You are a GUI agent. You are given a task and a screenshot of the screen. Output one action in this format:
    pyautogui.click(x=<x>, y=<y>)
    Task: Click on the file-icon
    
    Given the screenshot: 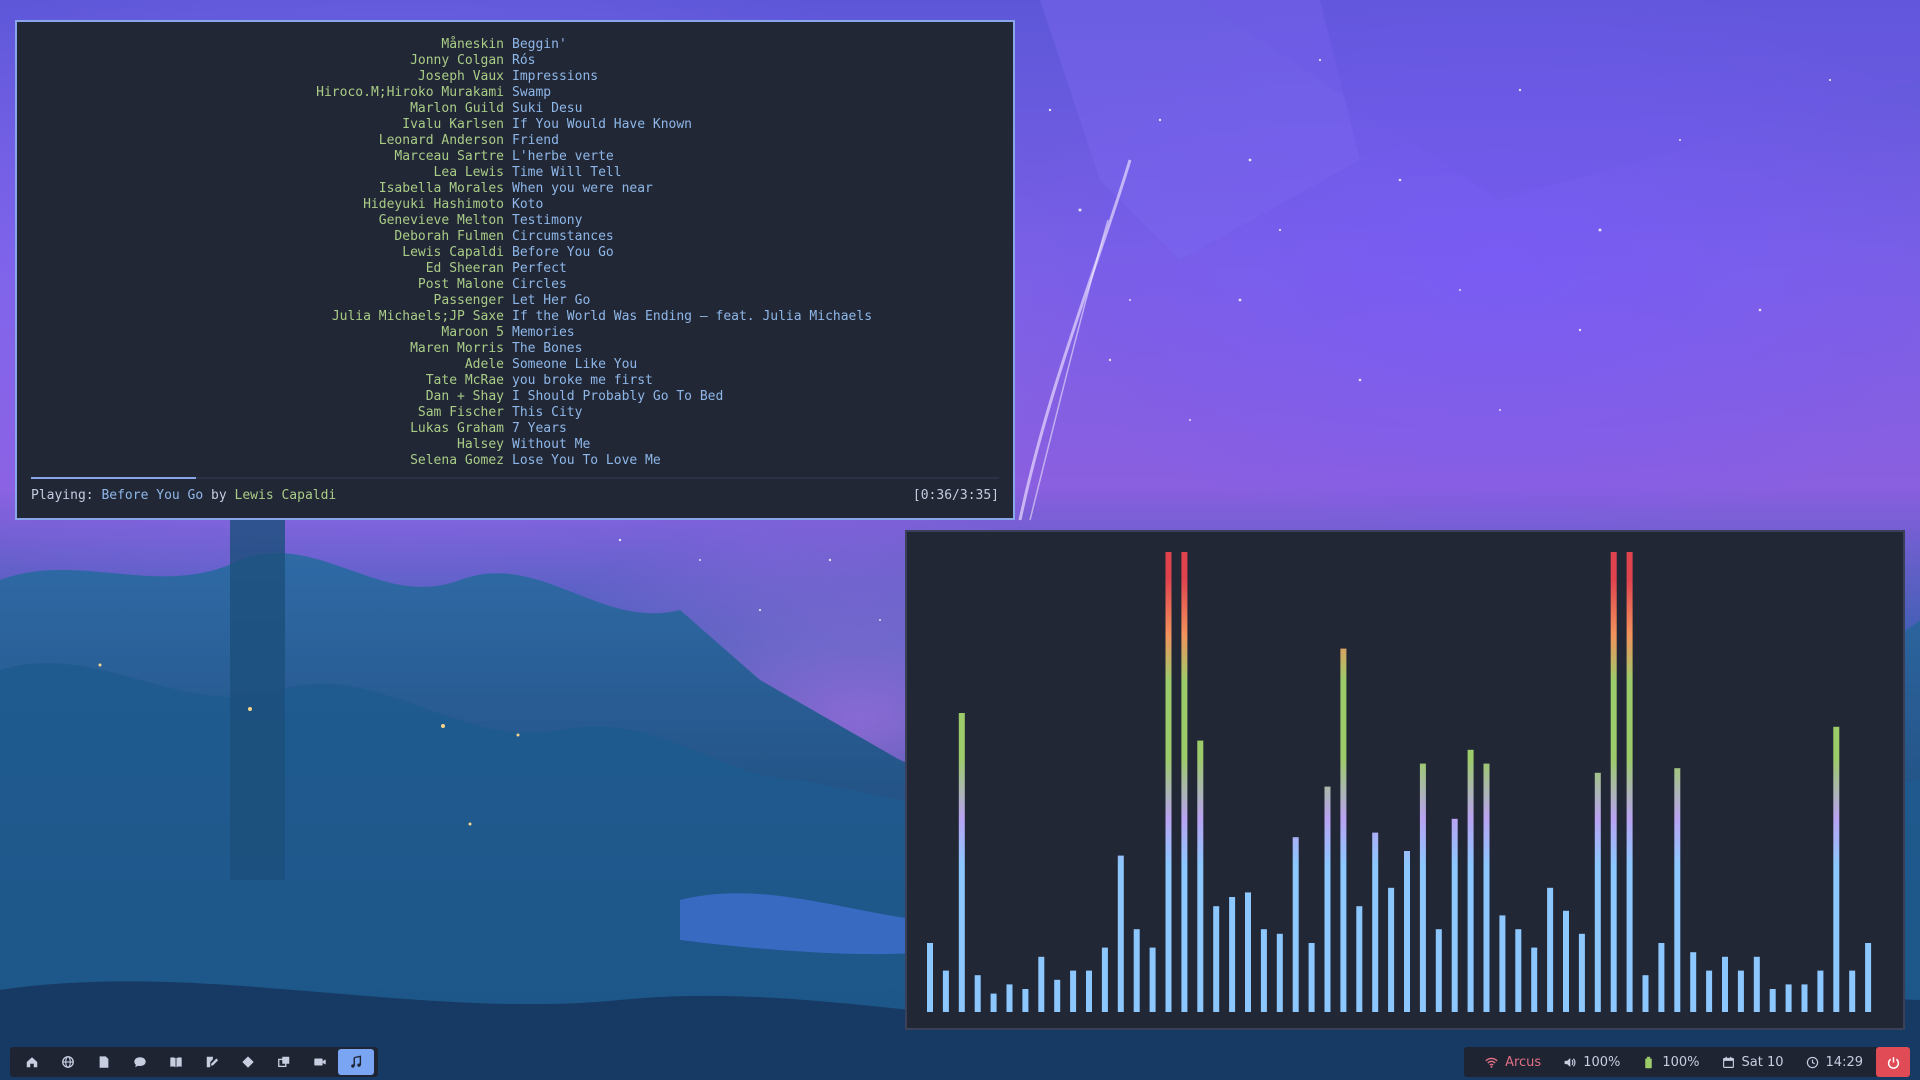 What is the action you would take?
    pyautogui.click(x=104, y=1062)
    